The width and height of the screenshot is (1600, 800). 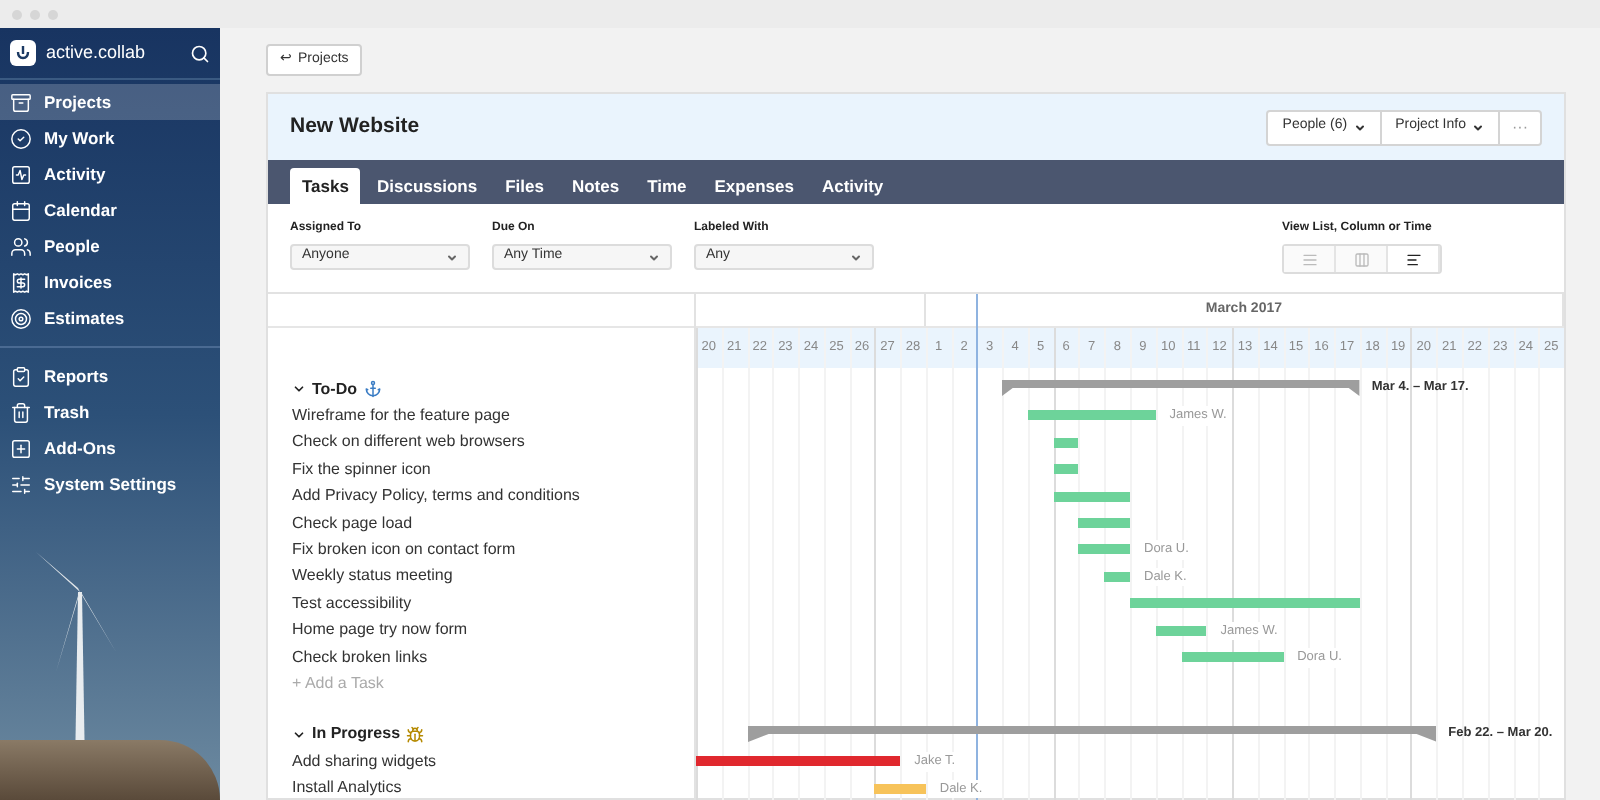 I want to click on tab: Tasks, so click(x=325, y=186).